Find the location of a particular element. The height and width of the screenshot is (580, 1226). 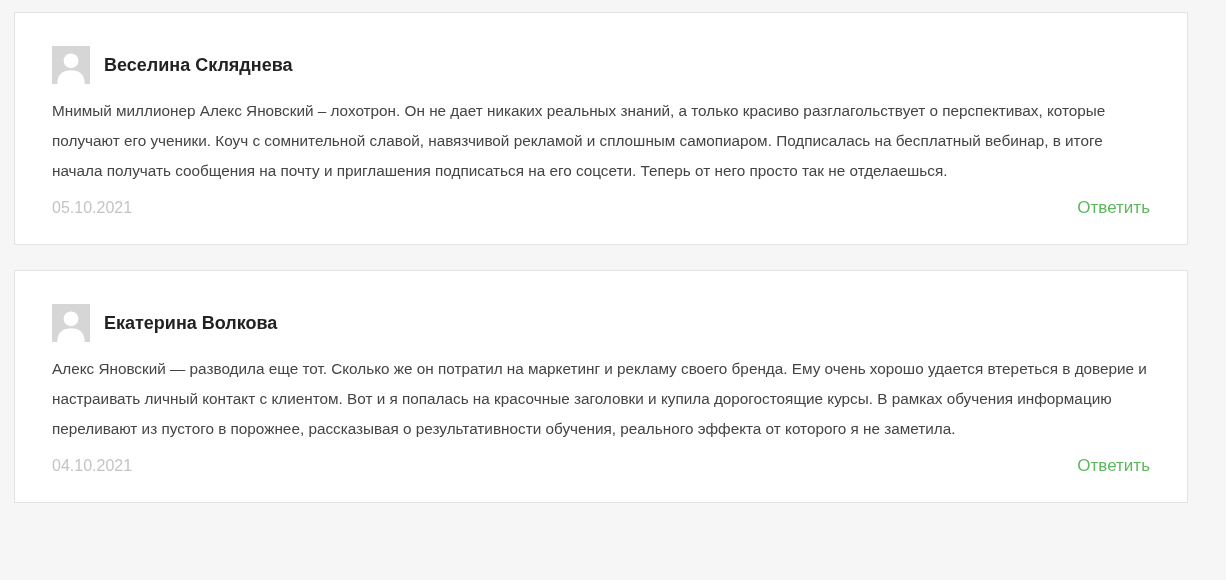

comment-text: Алекс Яновский — разводила еще тот. Сколько же он потратил на маркетинг и рекламу своего бренда. Ему очень хорошо удается втереться в доверие и настраивать личный контакт с клиентом. Вот и я попалась на красочные заголовки и купила дорогостоящие курсы. В рамках обучения информацию переливают из пустого в порожнее, рассказывая о результативности обучения, реального эффекта от которого я не заметила. is located at coordinates (600, 399).